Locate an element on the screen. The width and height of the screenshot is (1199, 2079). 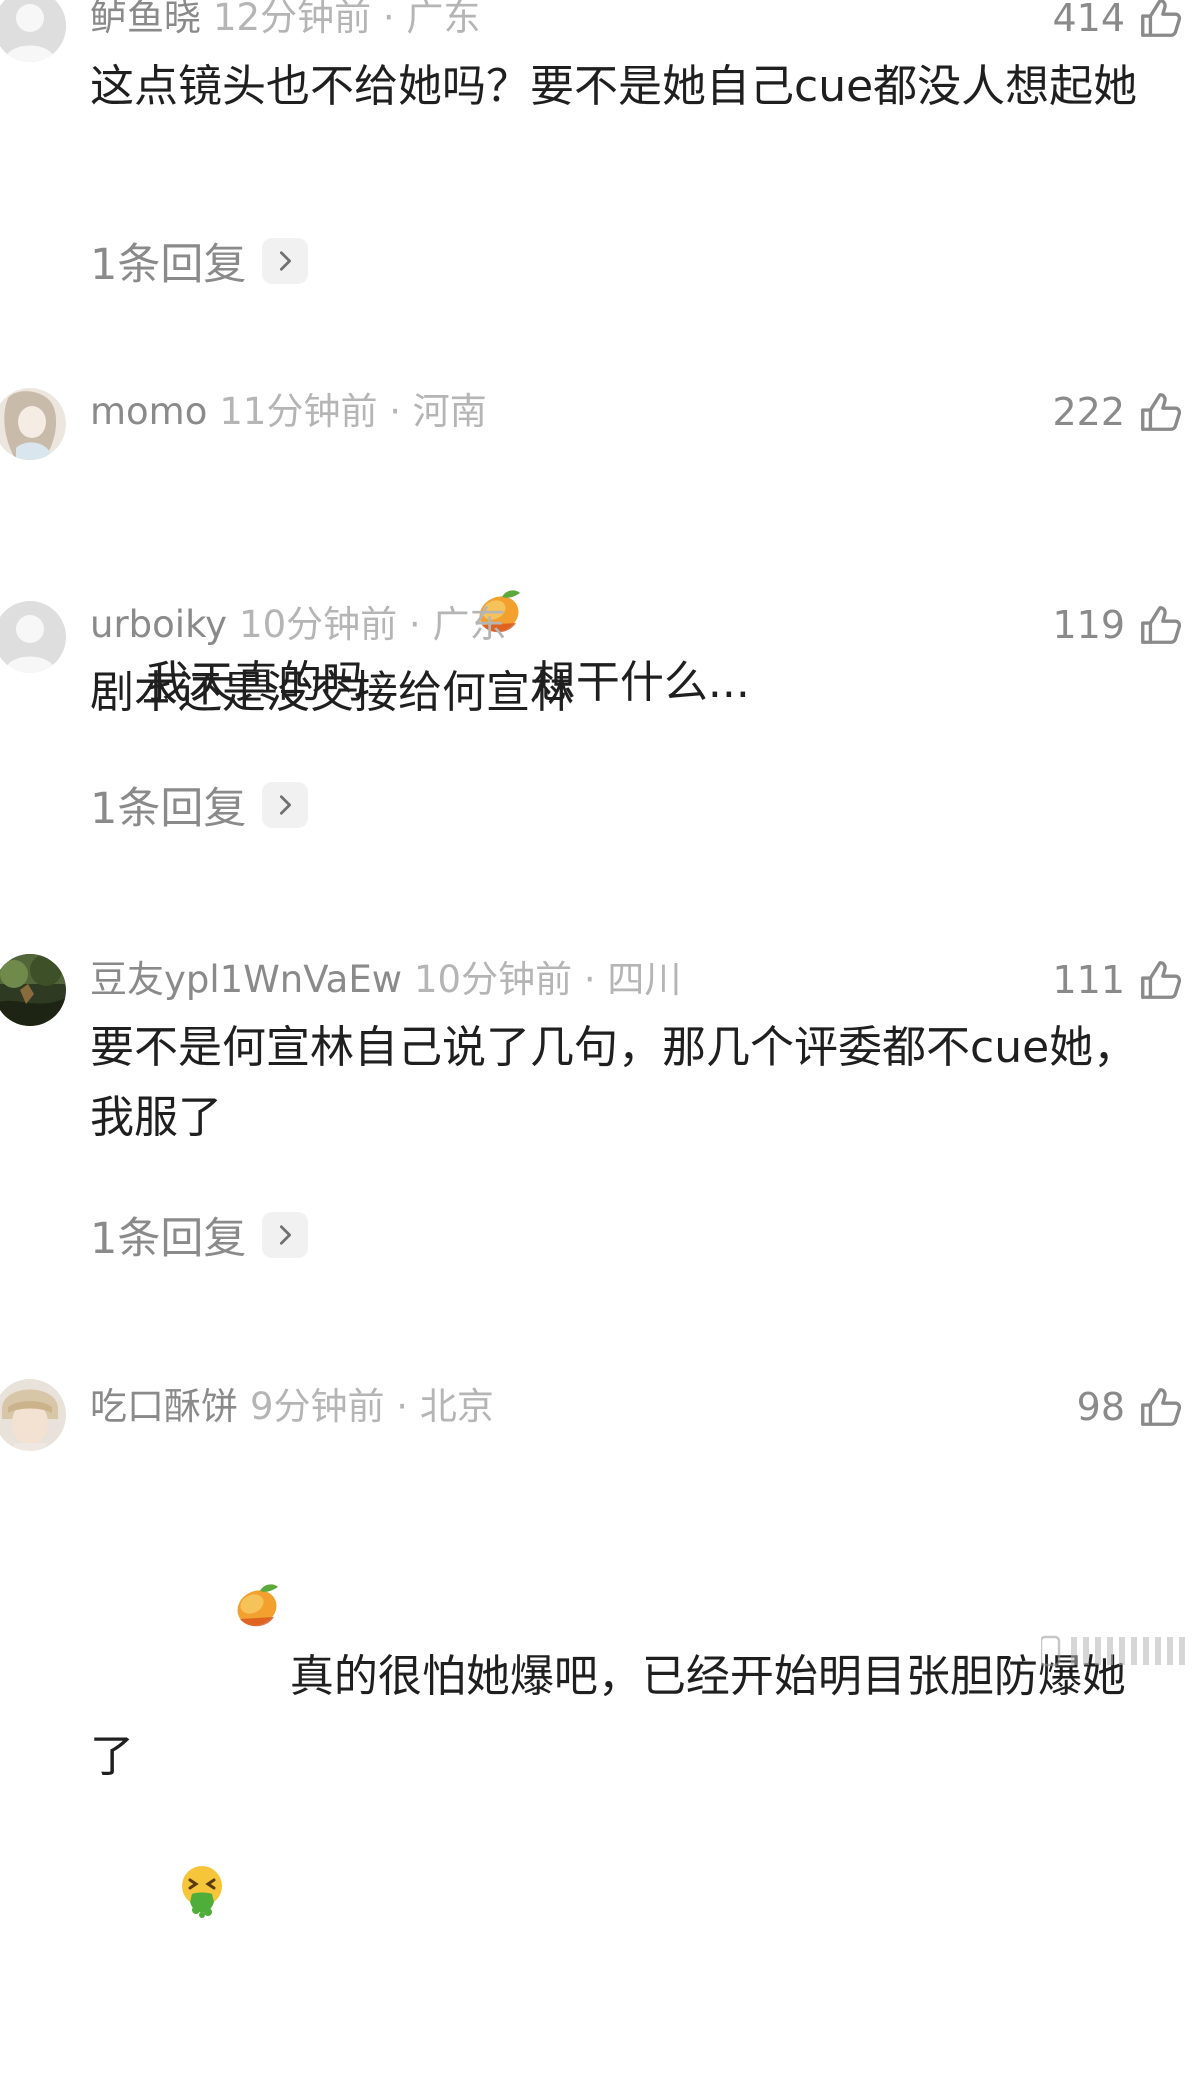
comment-meta: 吃口酥饼 9分钟前 · 北京 is located at coordinates (292, 1407).